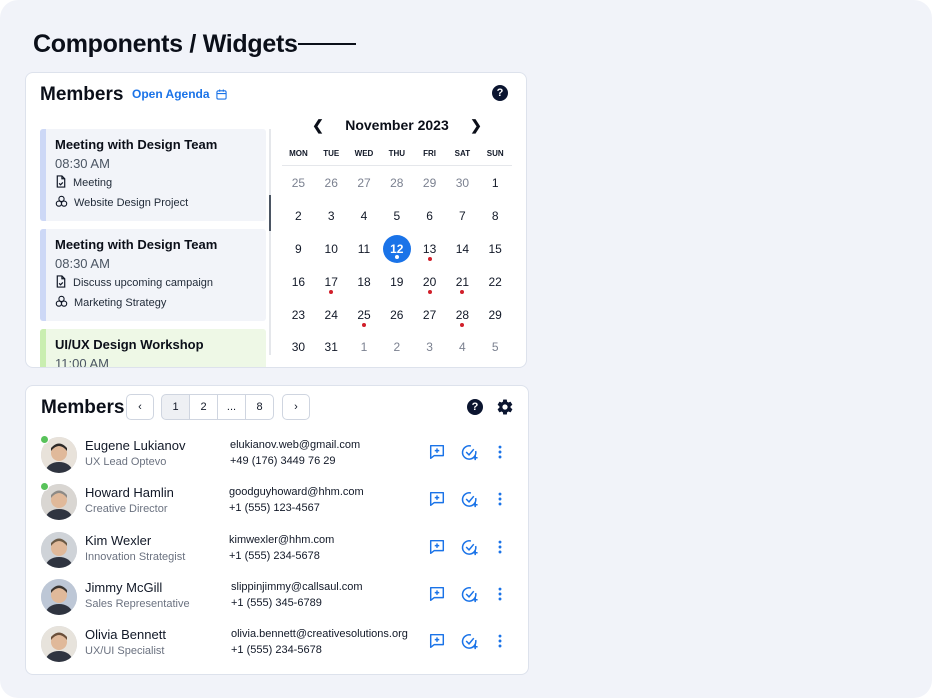 The width and height of the screenshot is (932, 698). I want to click on day-number: 8, so click(495, 216).